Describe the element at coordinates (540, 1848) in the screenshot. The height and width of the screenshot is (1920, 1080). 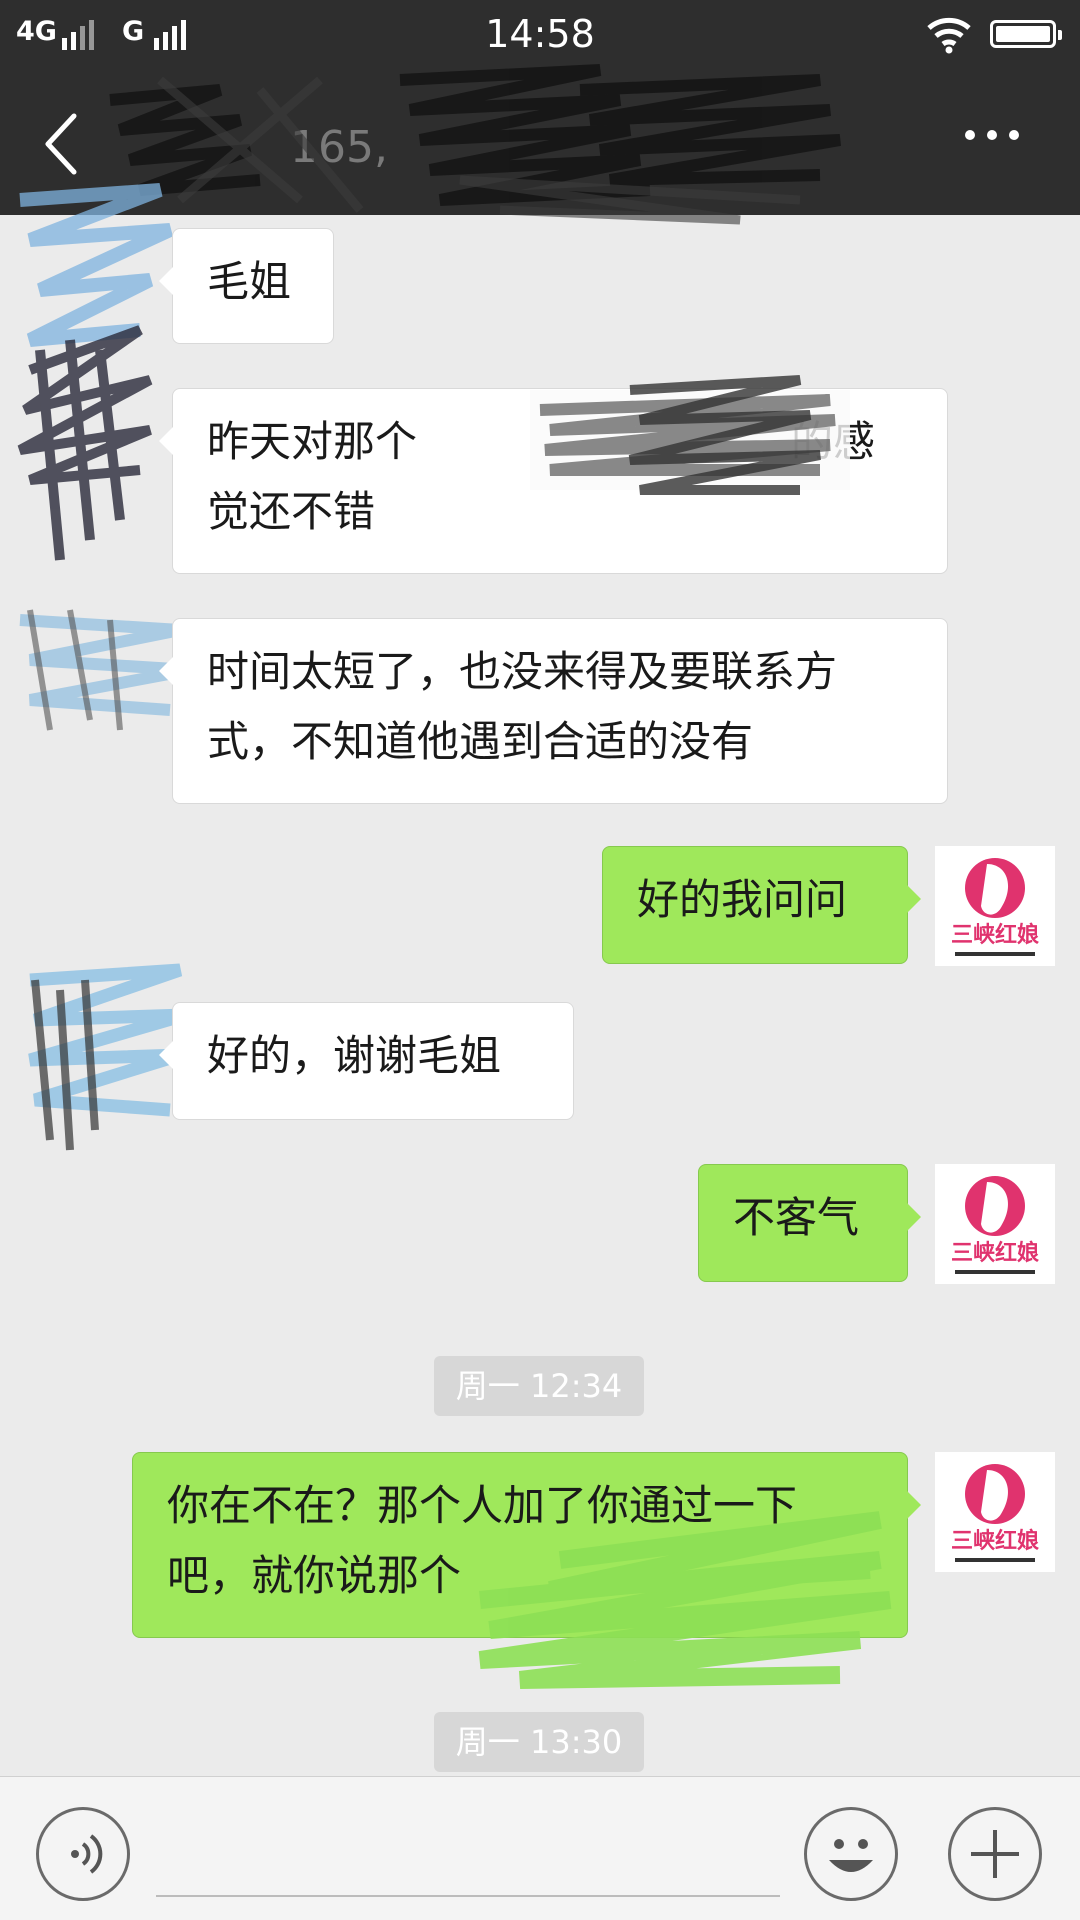
I see `input-bar` at that location.